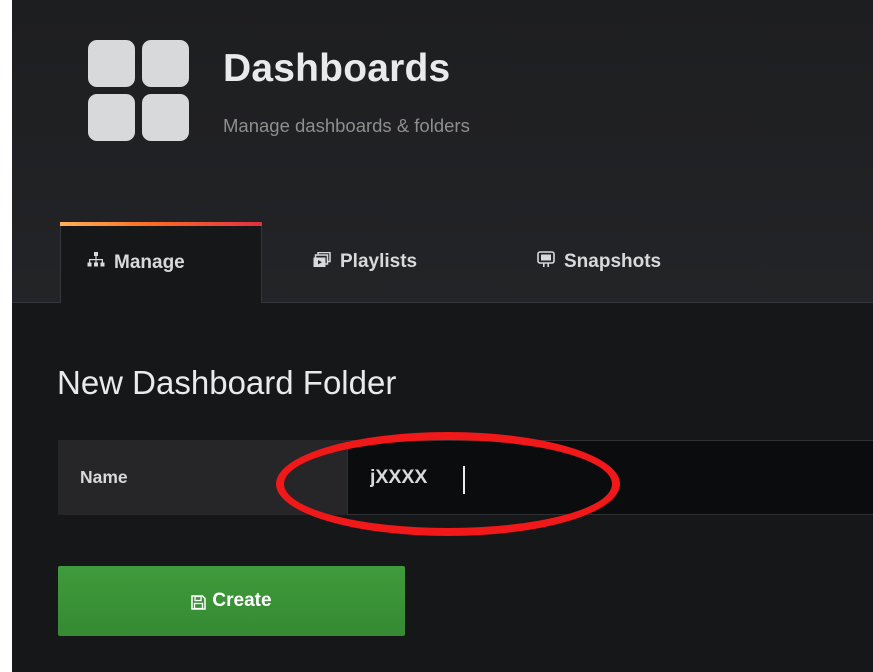 The image size is (873, 672). I want to click on tab-playlists: Playlists, so click(365, 262).